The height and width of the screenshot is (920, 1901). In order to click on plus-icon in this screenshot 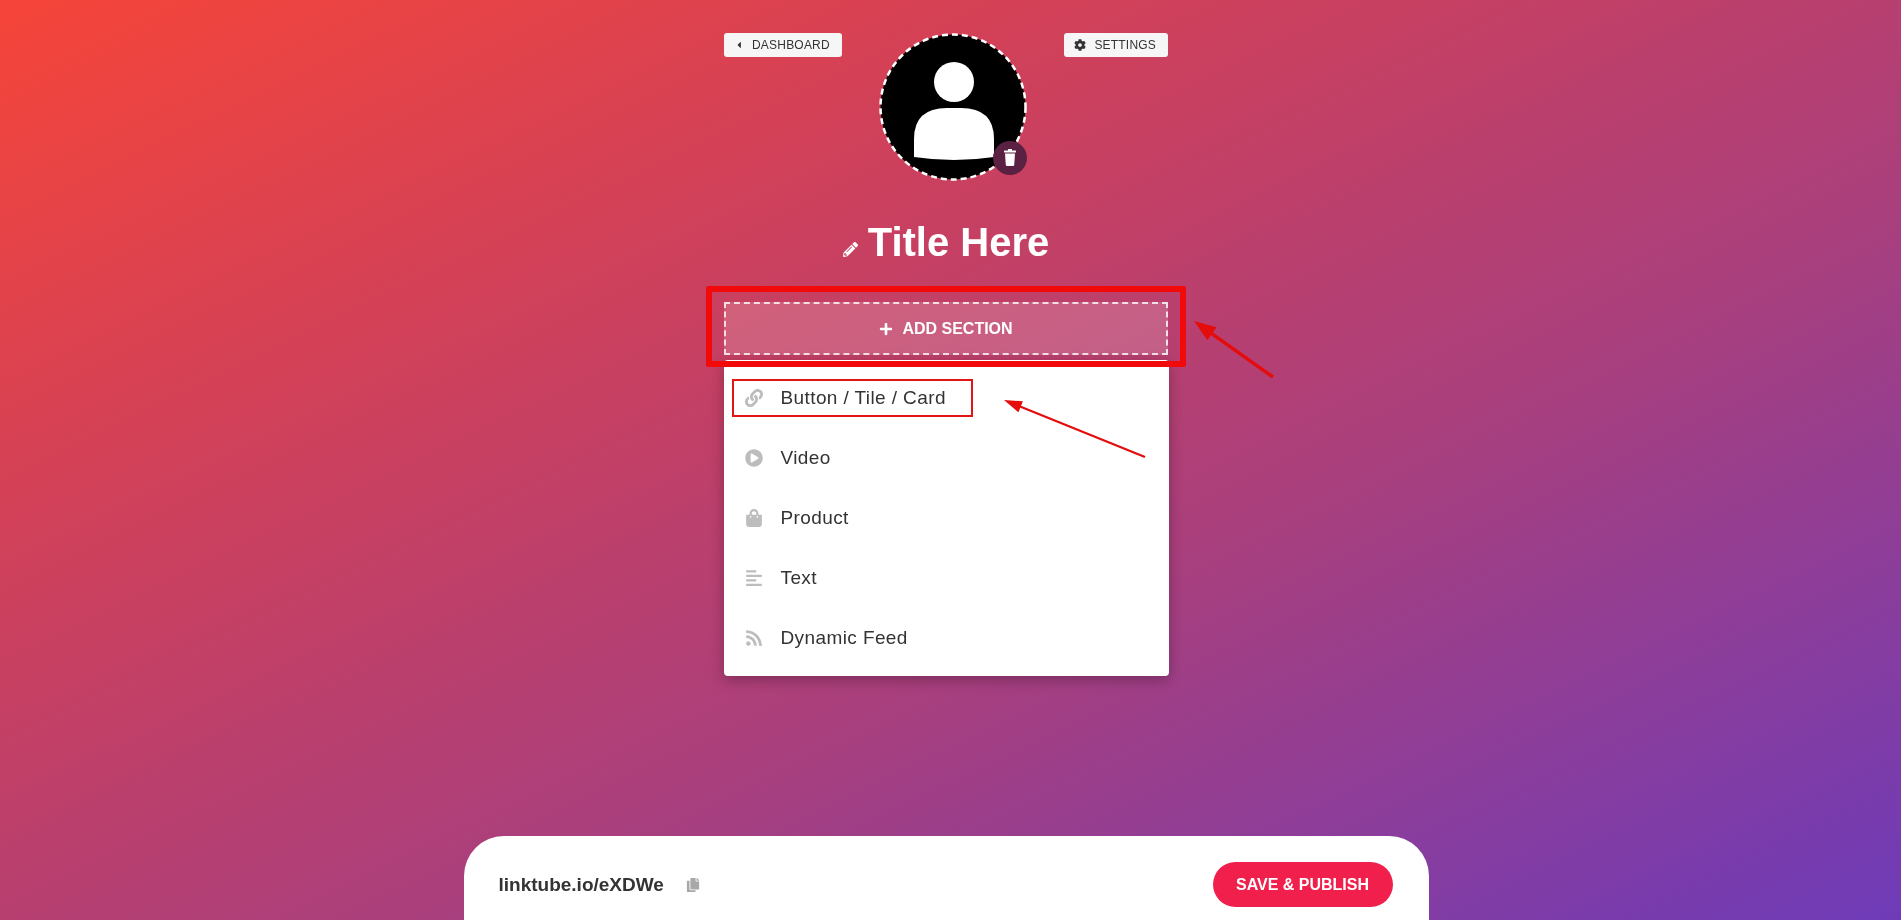, I will do `click(886, 328)`.